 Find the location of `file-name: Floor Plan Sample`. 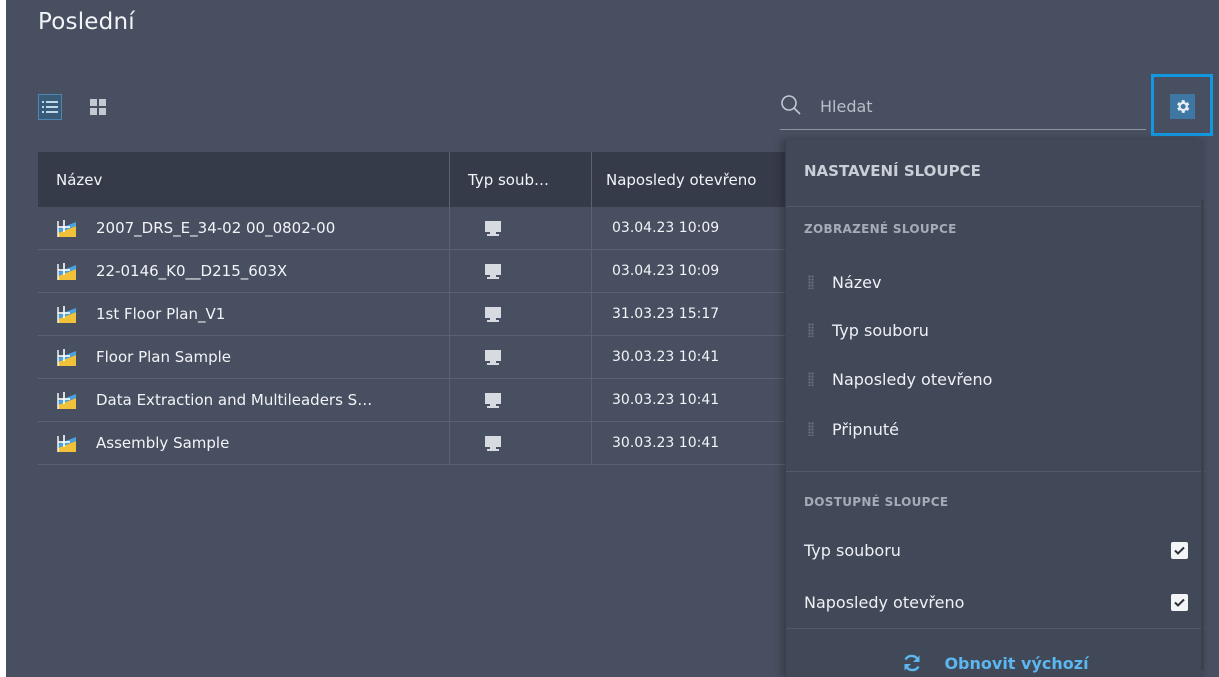

file-name: Floor Plan Sample is located at coordinates (163, 357).